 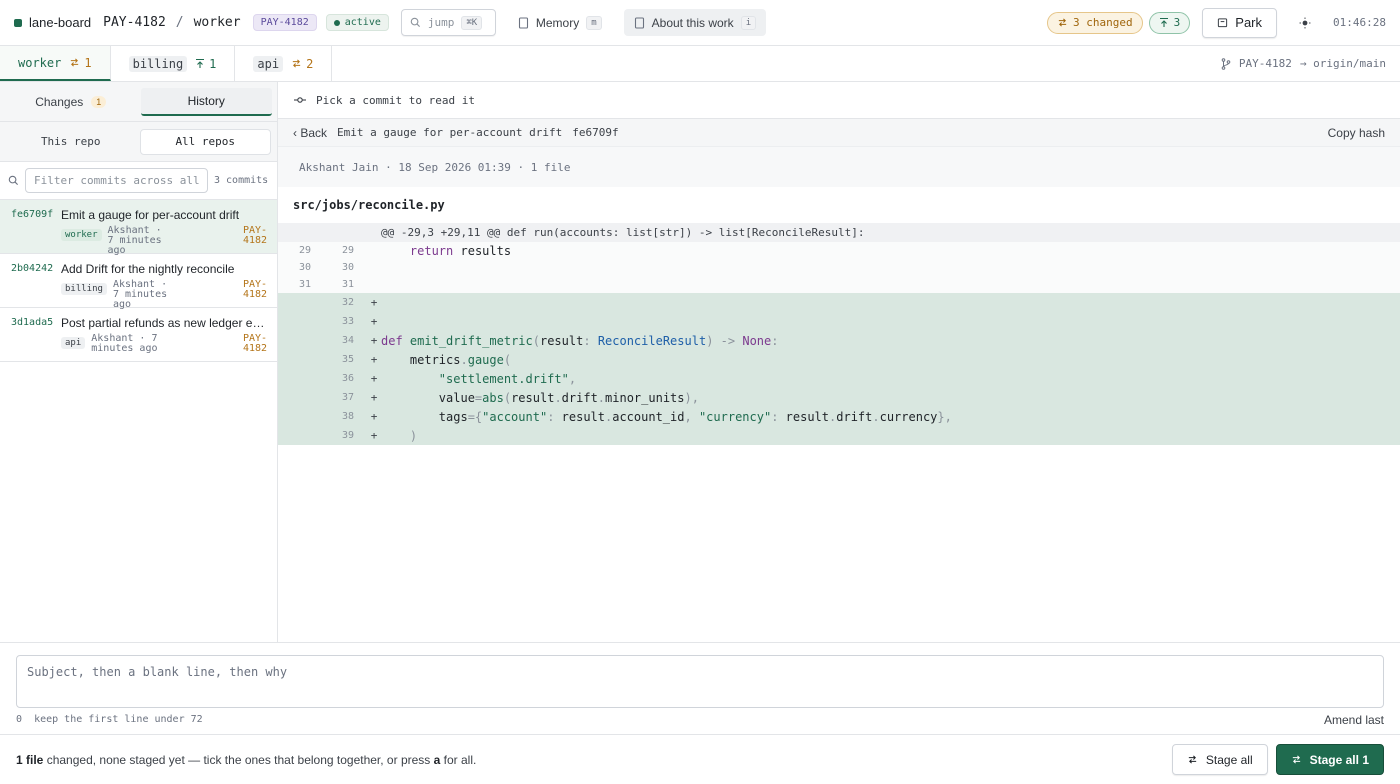 What do you see at coordinates (32, 268) in the screenshot?
I see `commit-hash: 2b04242` at bounding box center [32, 268].